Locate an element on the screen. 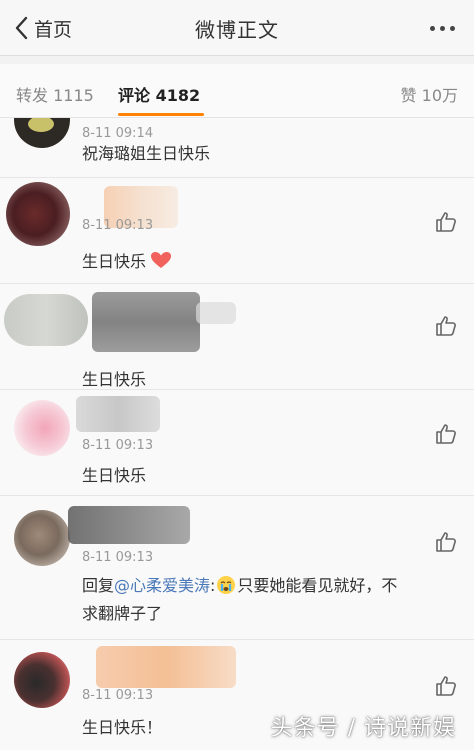  comment-item: 8-11 09:14 祝海璐姐生日快乐 is located at coordinates (237, 148).